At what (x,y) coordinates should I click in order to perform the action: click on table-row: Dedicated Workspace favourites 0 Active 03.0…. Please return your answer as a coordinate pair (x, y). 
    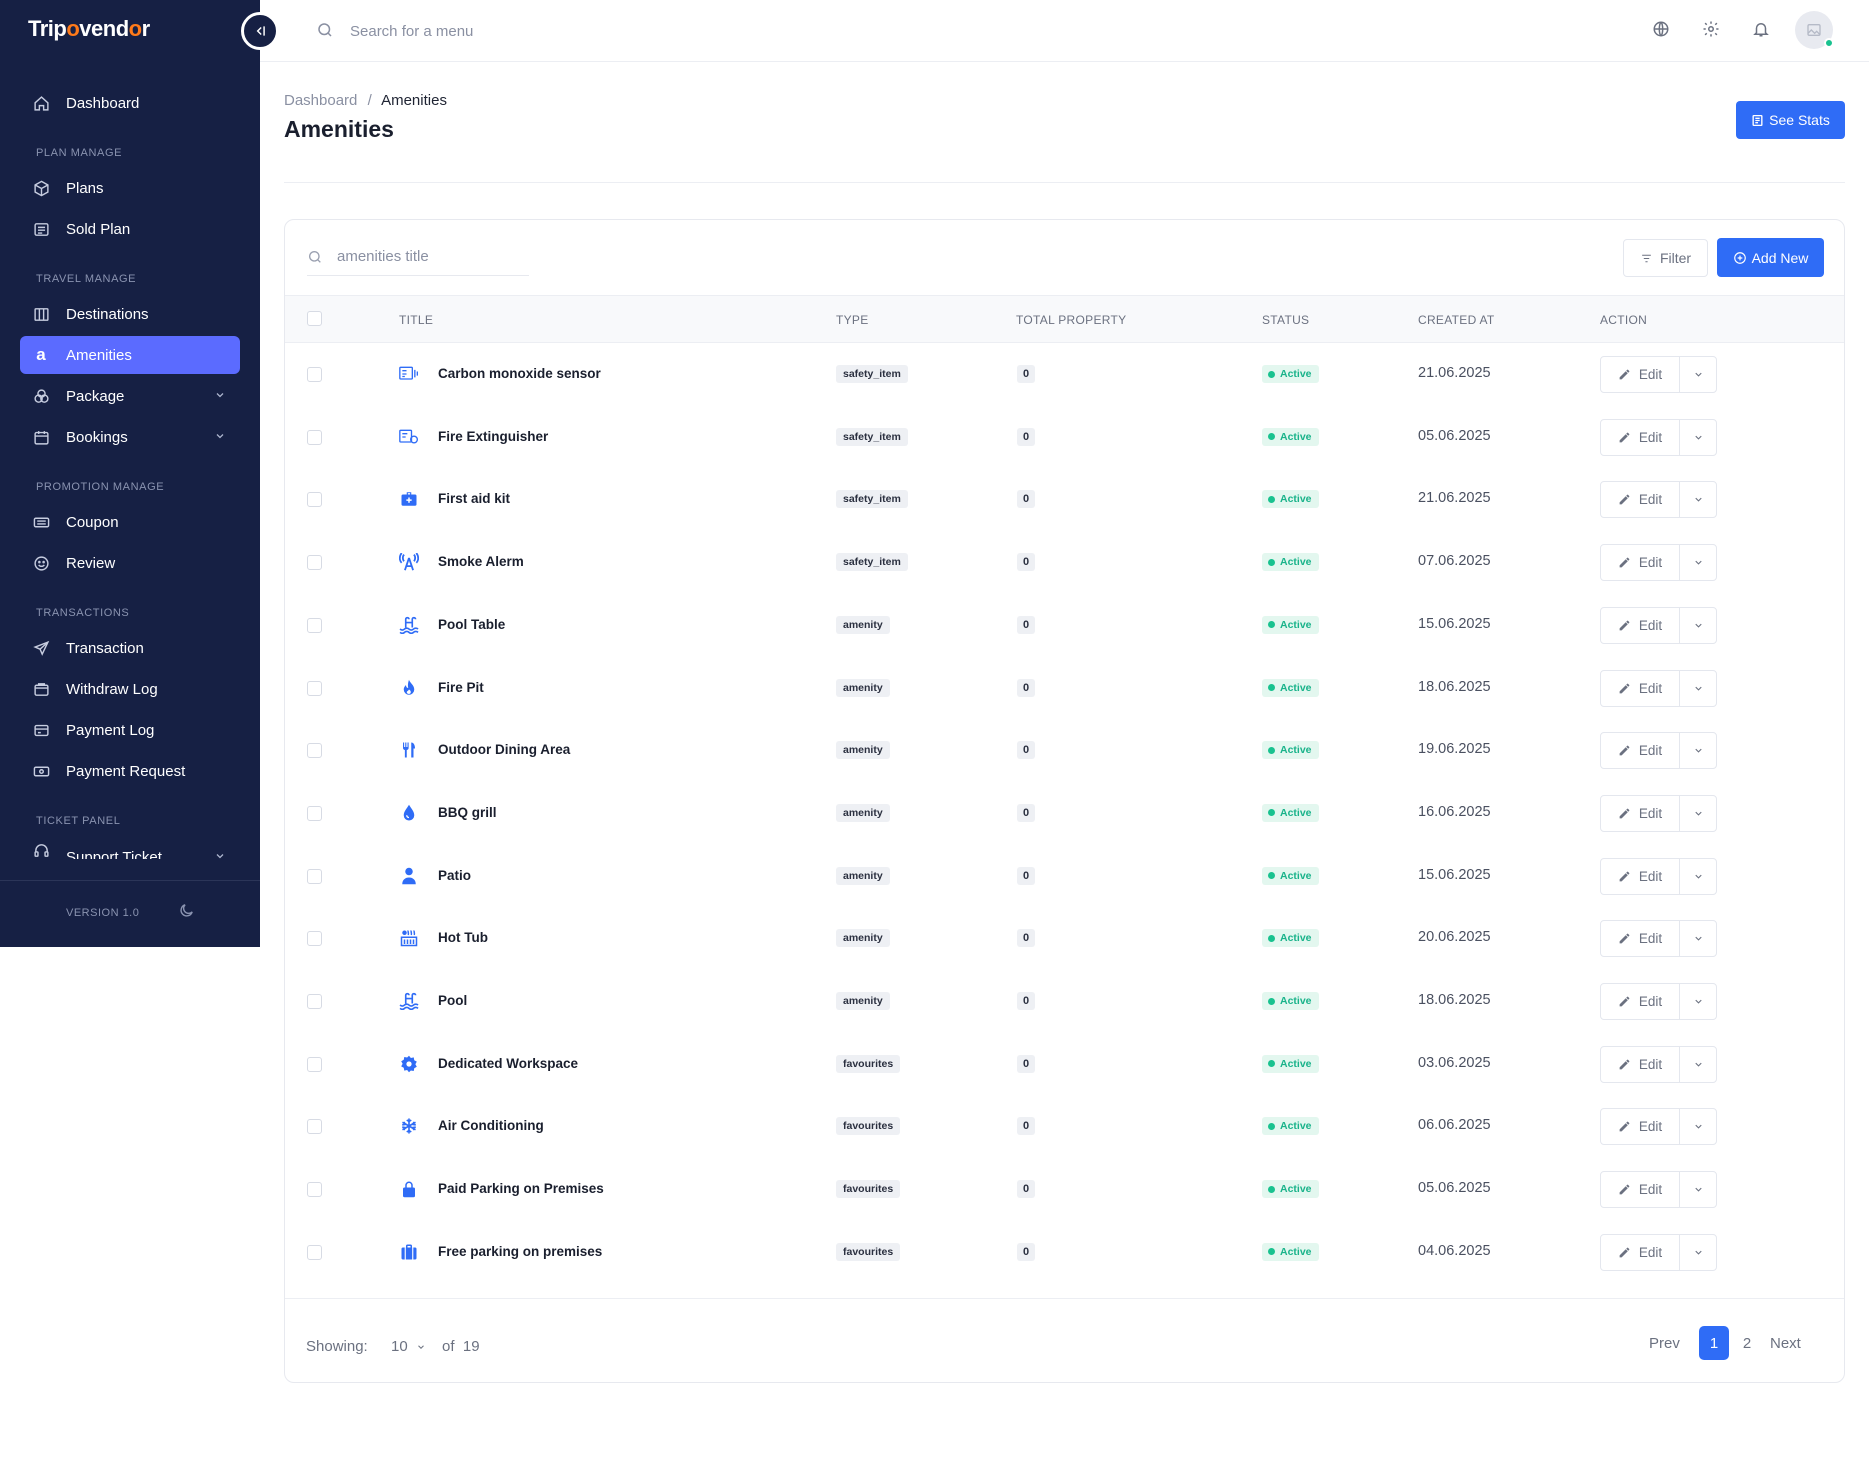
    Looking at the image, I should click on (1064, 1064).